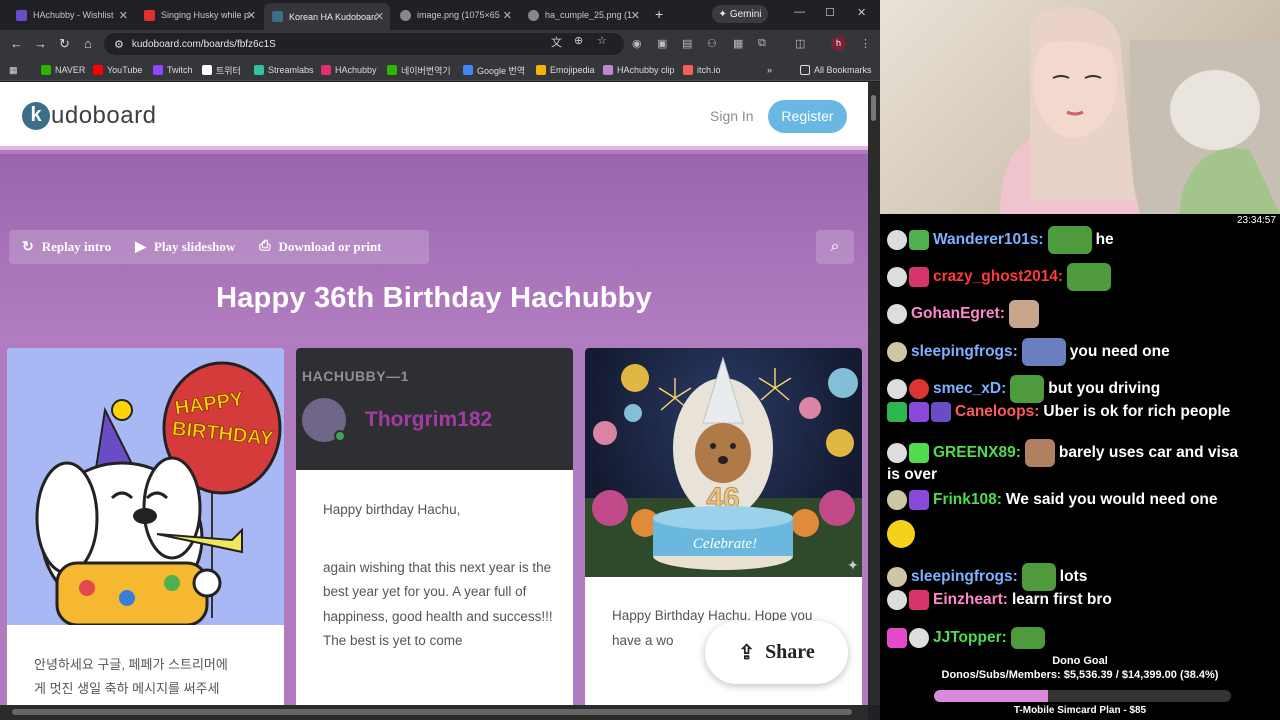 The height and width of the screenshot is (720, 1280). I want to click on extension-icon: ▦, so click(738, 43).